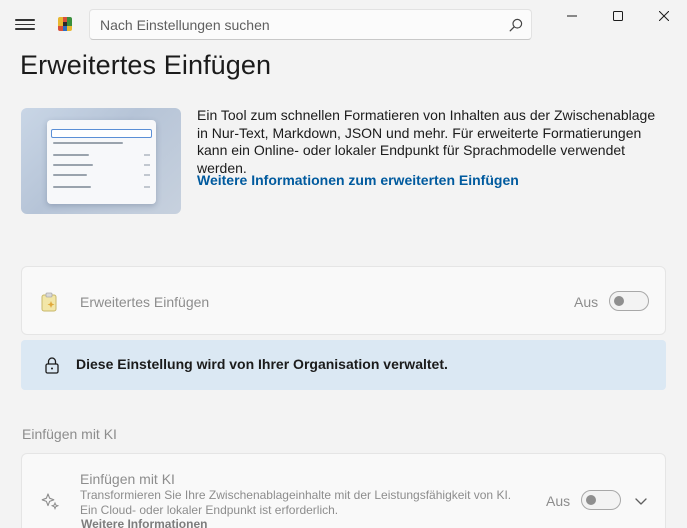  What do you see at coordinates (65, 24) in the screenshot?
I see `powertoys-logo` at bounding box center [65, 24].